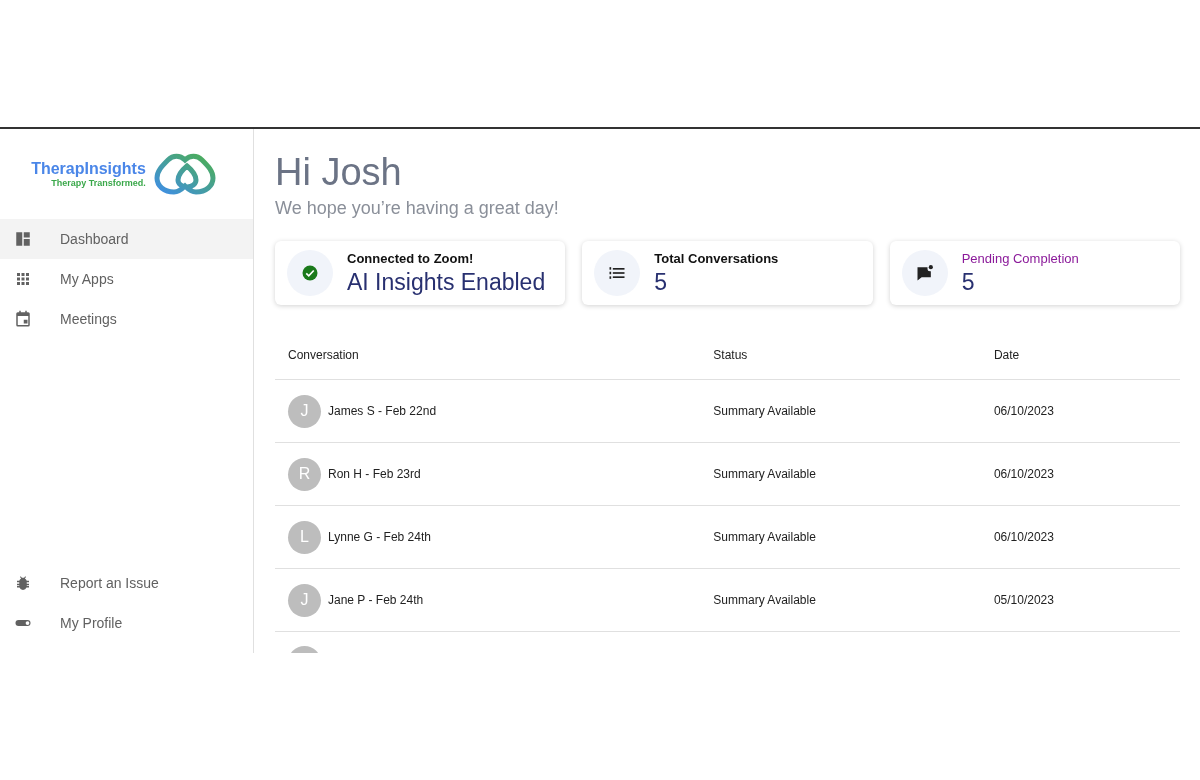 This screenshot has width=1200, height=780. What do you see at coordinates (1020, 258) in the screenshot?
I see `card-title: Pending Completion` at bounding box center [1020, 258].